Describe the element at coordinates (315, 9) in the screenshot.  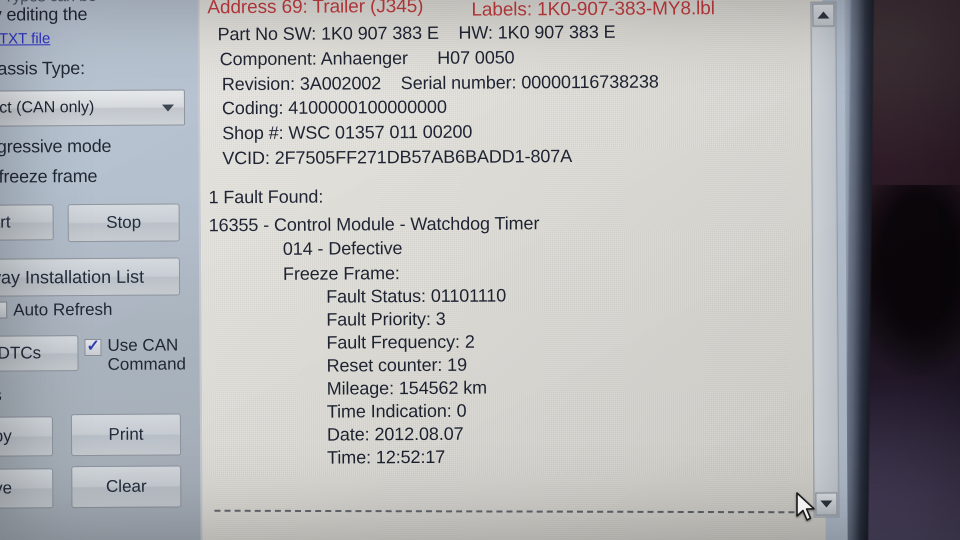
I see `address-header: Address 69: Trailer (J345)` at that location.